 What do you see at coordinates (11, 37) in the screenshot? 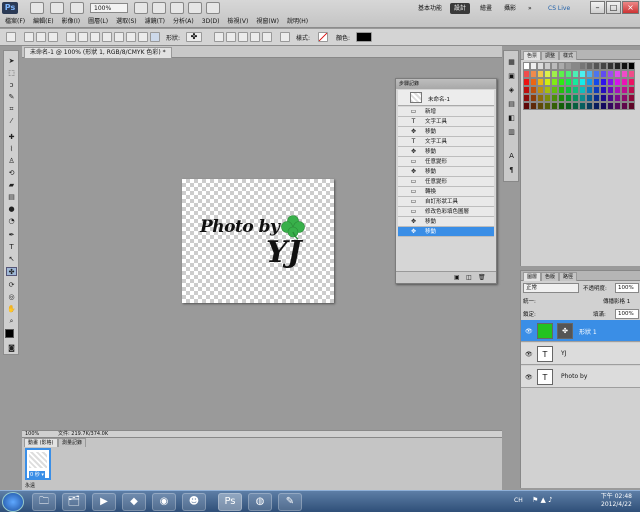
I see `tool-preset-picker` at bounding box center [11, 37].